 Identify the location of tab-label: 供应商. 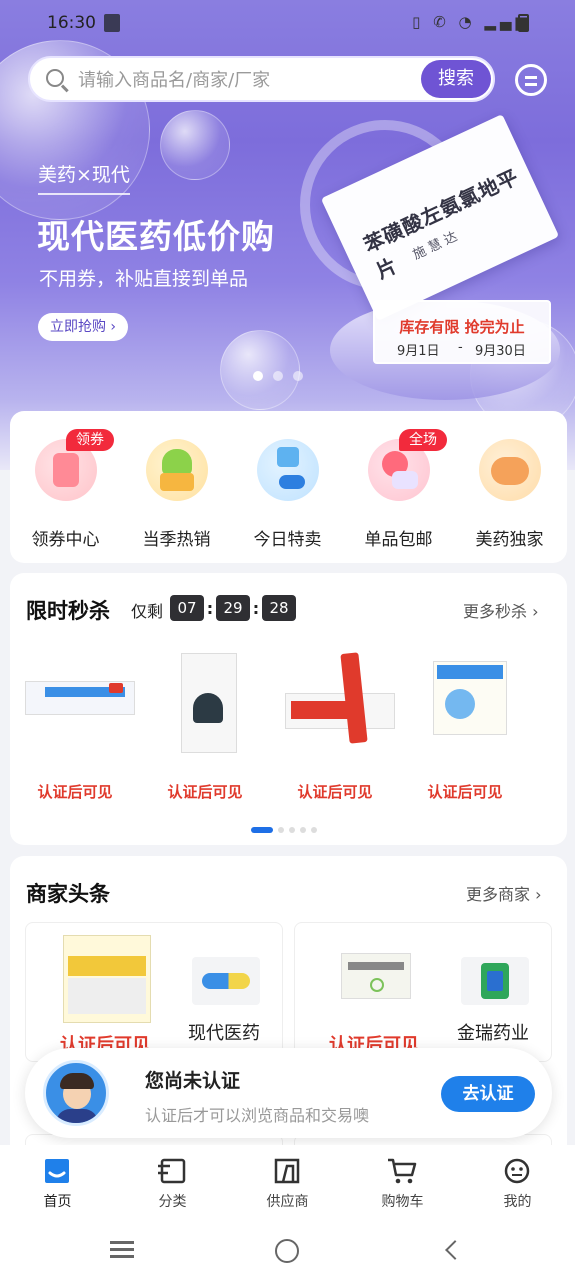
(287, 1202).